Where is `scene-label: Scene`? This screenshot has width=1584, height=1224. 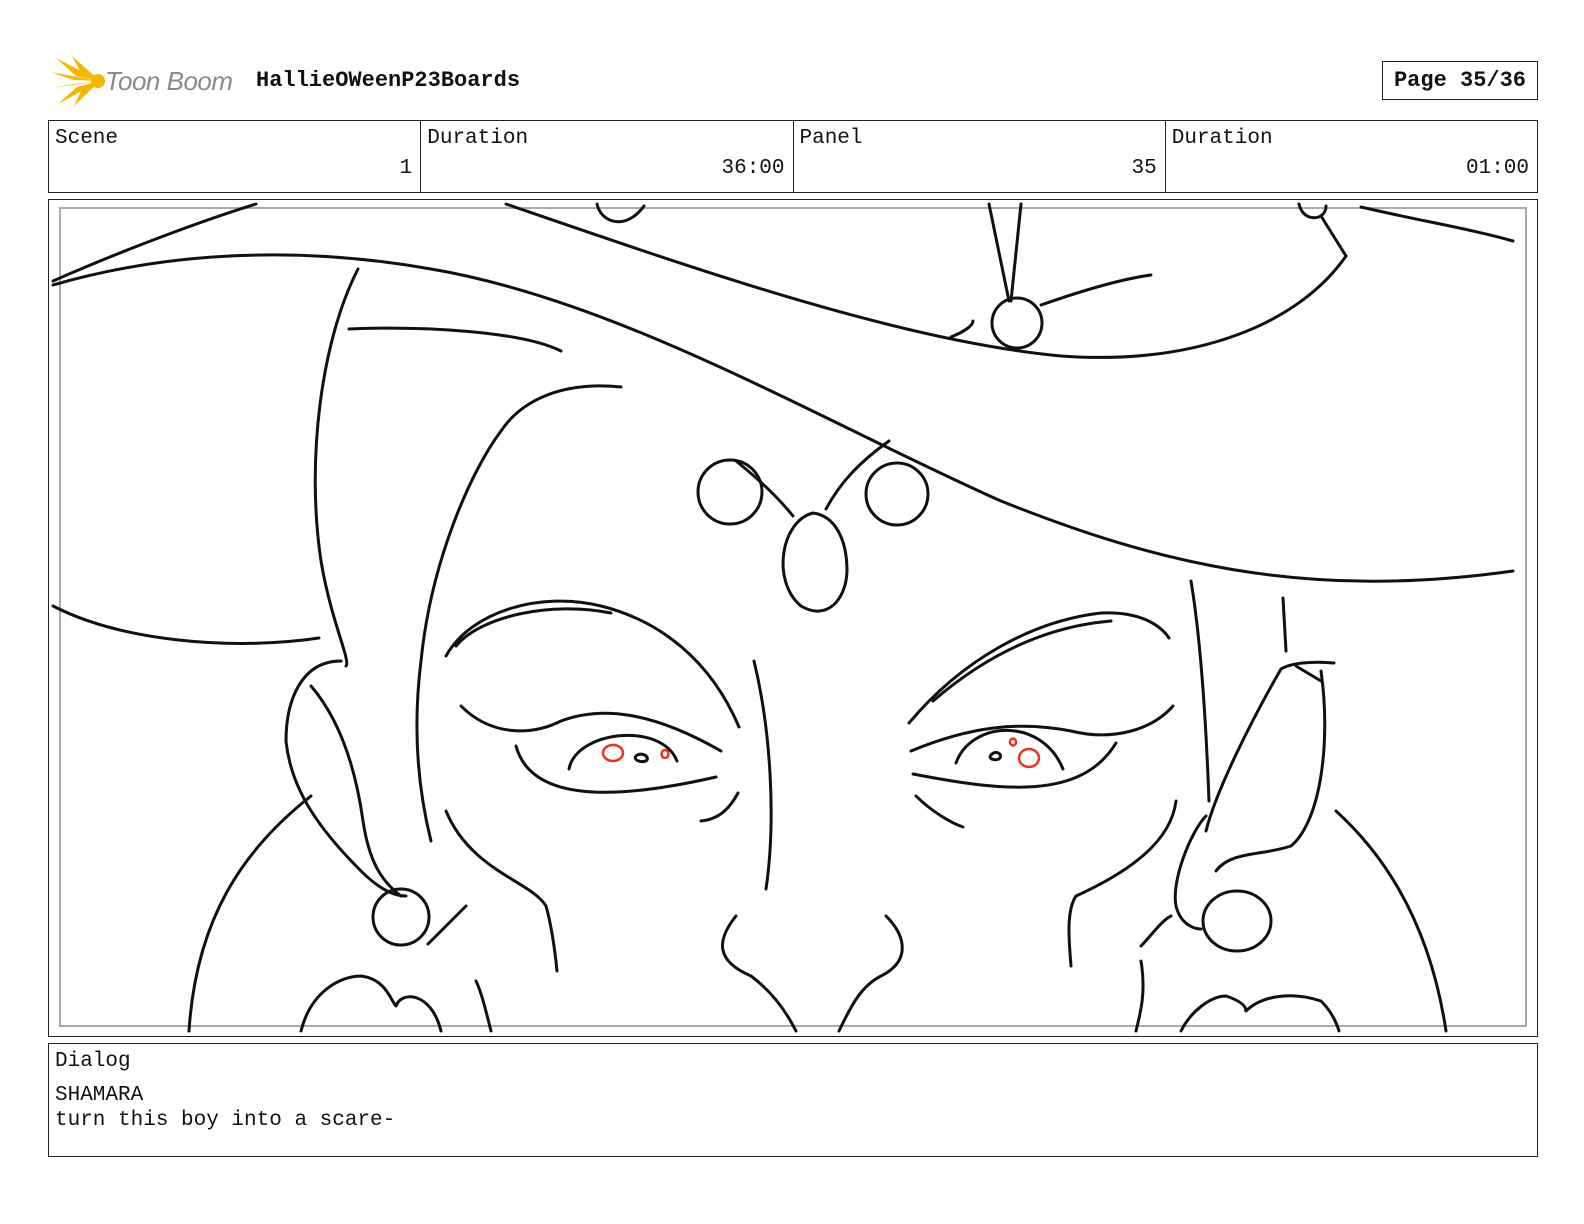 scene-label: Scene is located at coordinates (87, 138).